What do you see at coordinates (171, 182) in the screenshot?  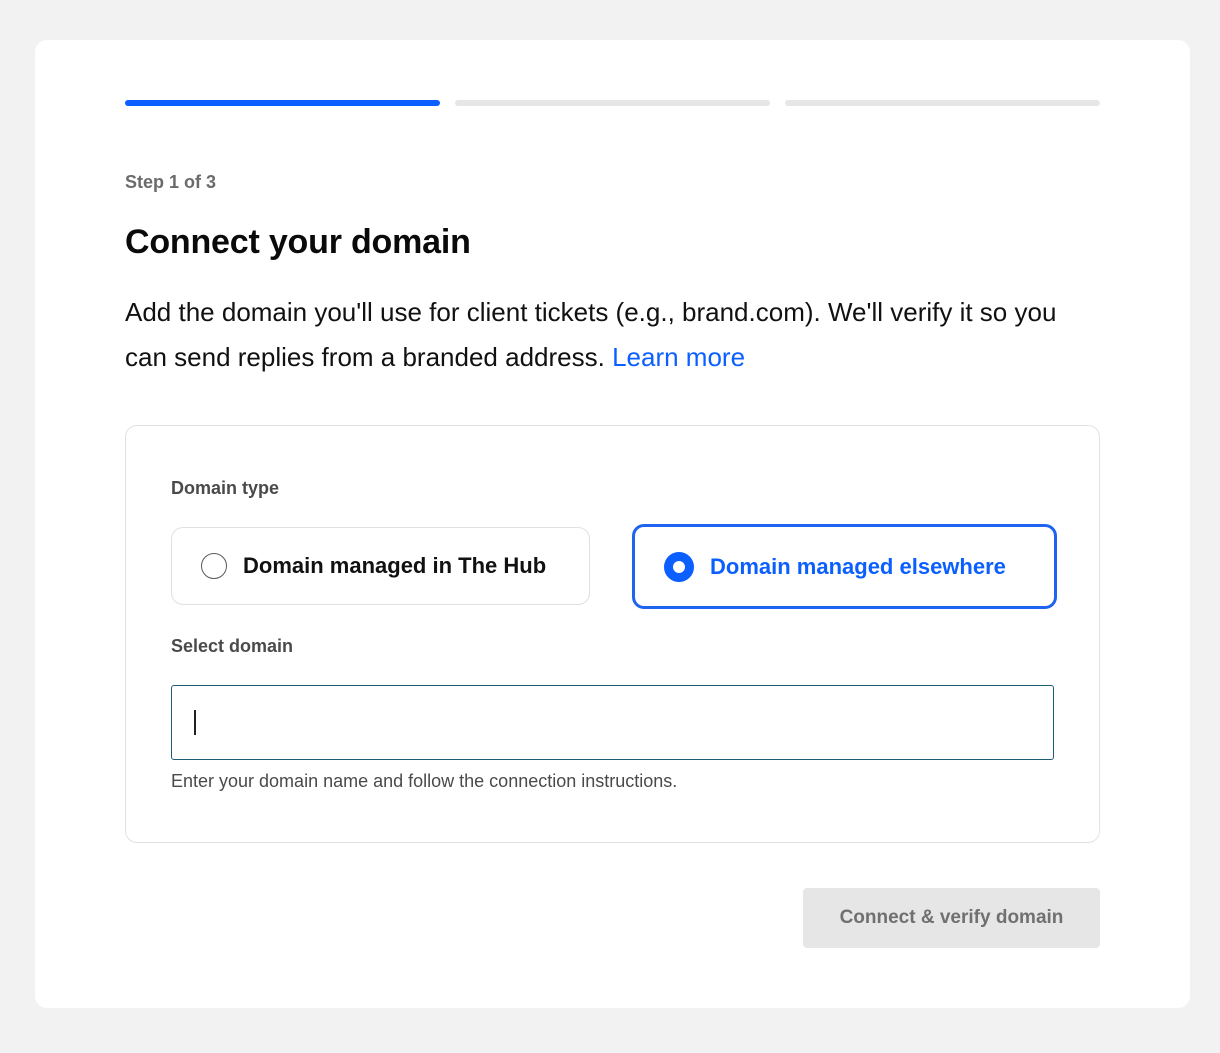 I see `step-indicator: Step 1 of 3` at bounding box center [171, 182].